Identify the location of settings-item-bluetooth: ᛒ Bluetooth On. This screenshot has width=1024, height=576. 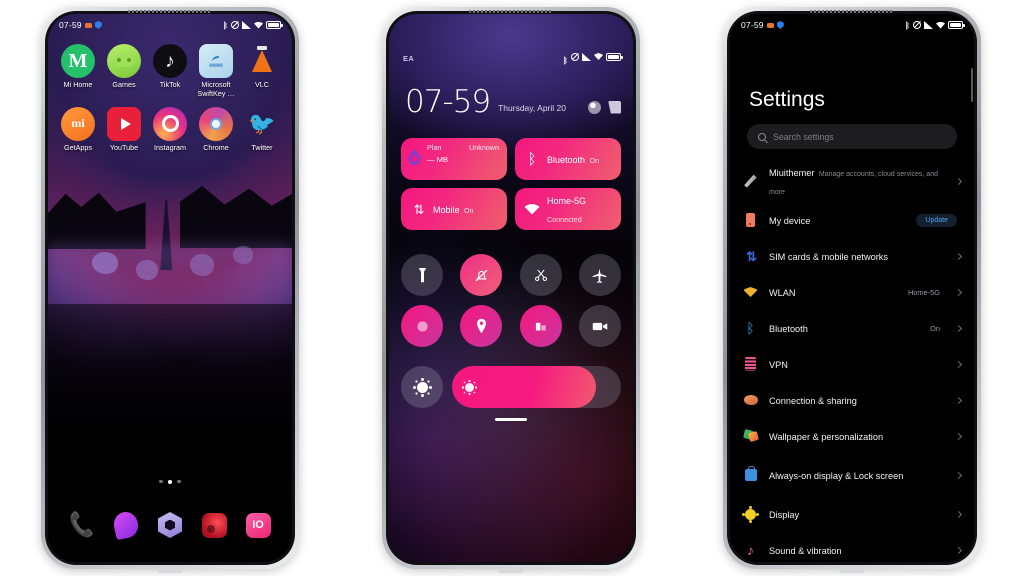
(852, 328).